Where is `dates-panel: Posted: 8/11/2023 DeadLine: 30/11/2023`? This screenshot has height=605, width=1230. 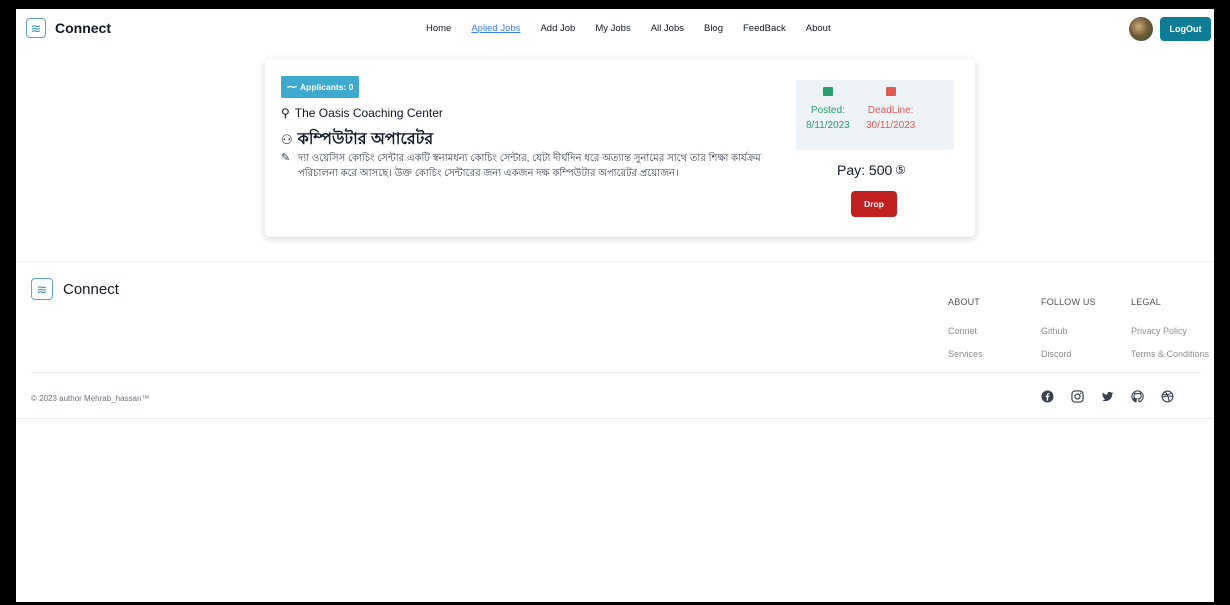 dates-panel: Posted: 8/11/2023 DeadLine: 30/11/2023 is located at coordinates (875, 115).